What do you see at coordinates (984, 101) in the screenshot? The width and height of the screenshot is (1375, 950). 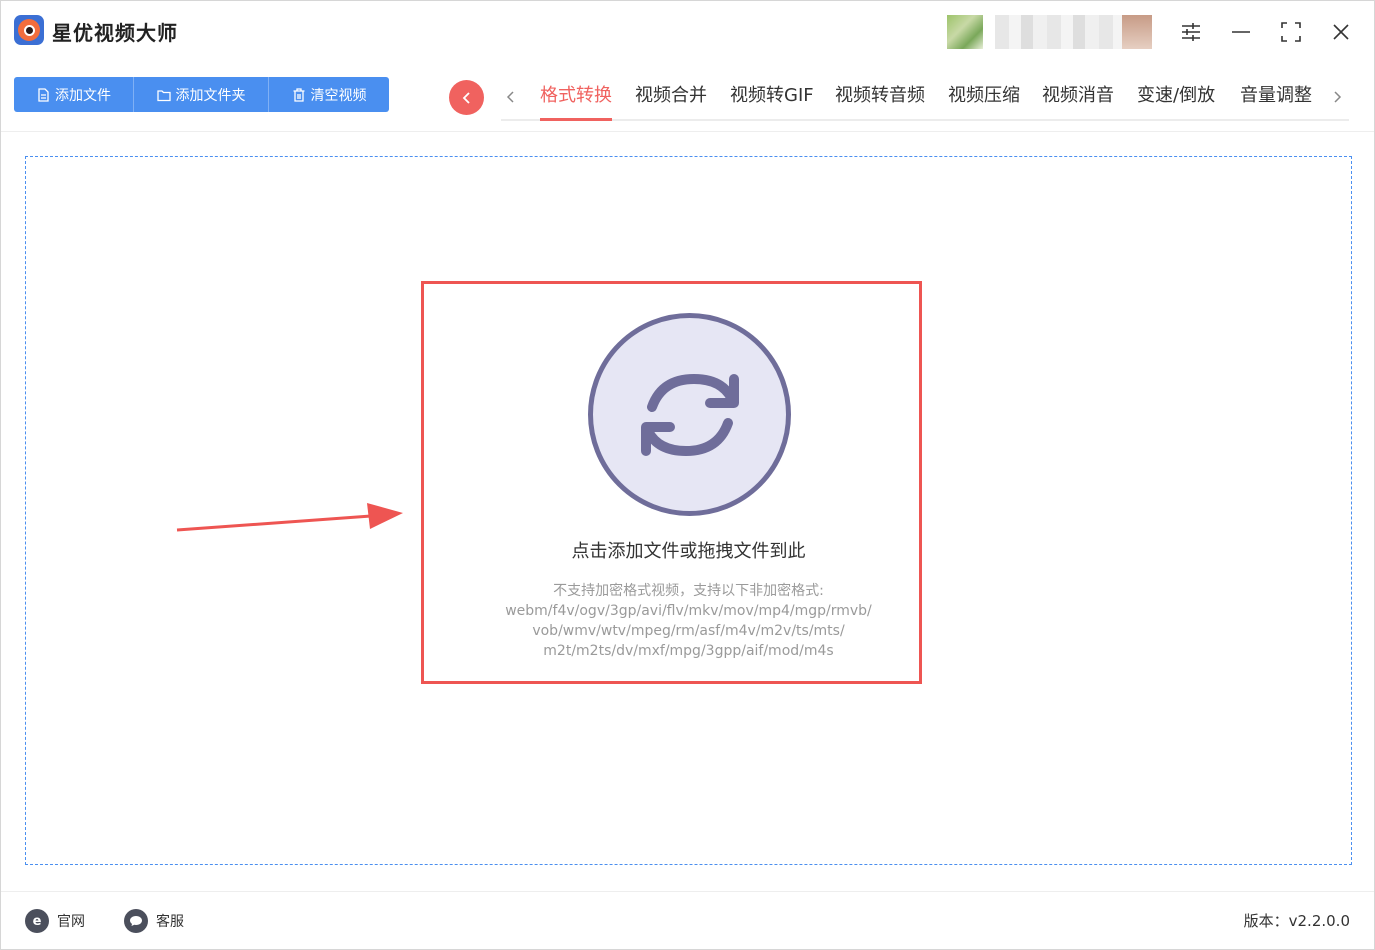 I see `tab-video-compress: 视频压缩` at bounding box center [984, 101].